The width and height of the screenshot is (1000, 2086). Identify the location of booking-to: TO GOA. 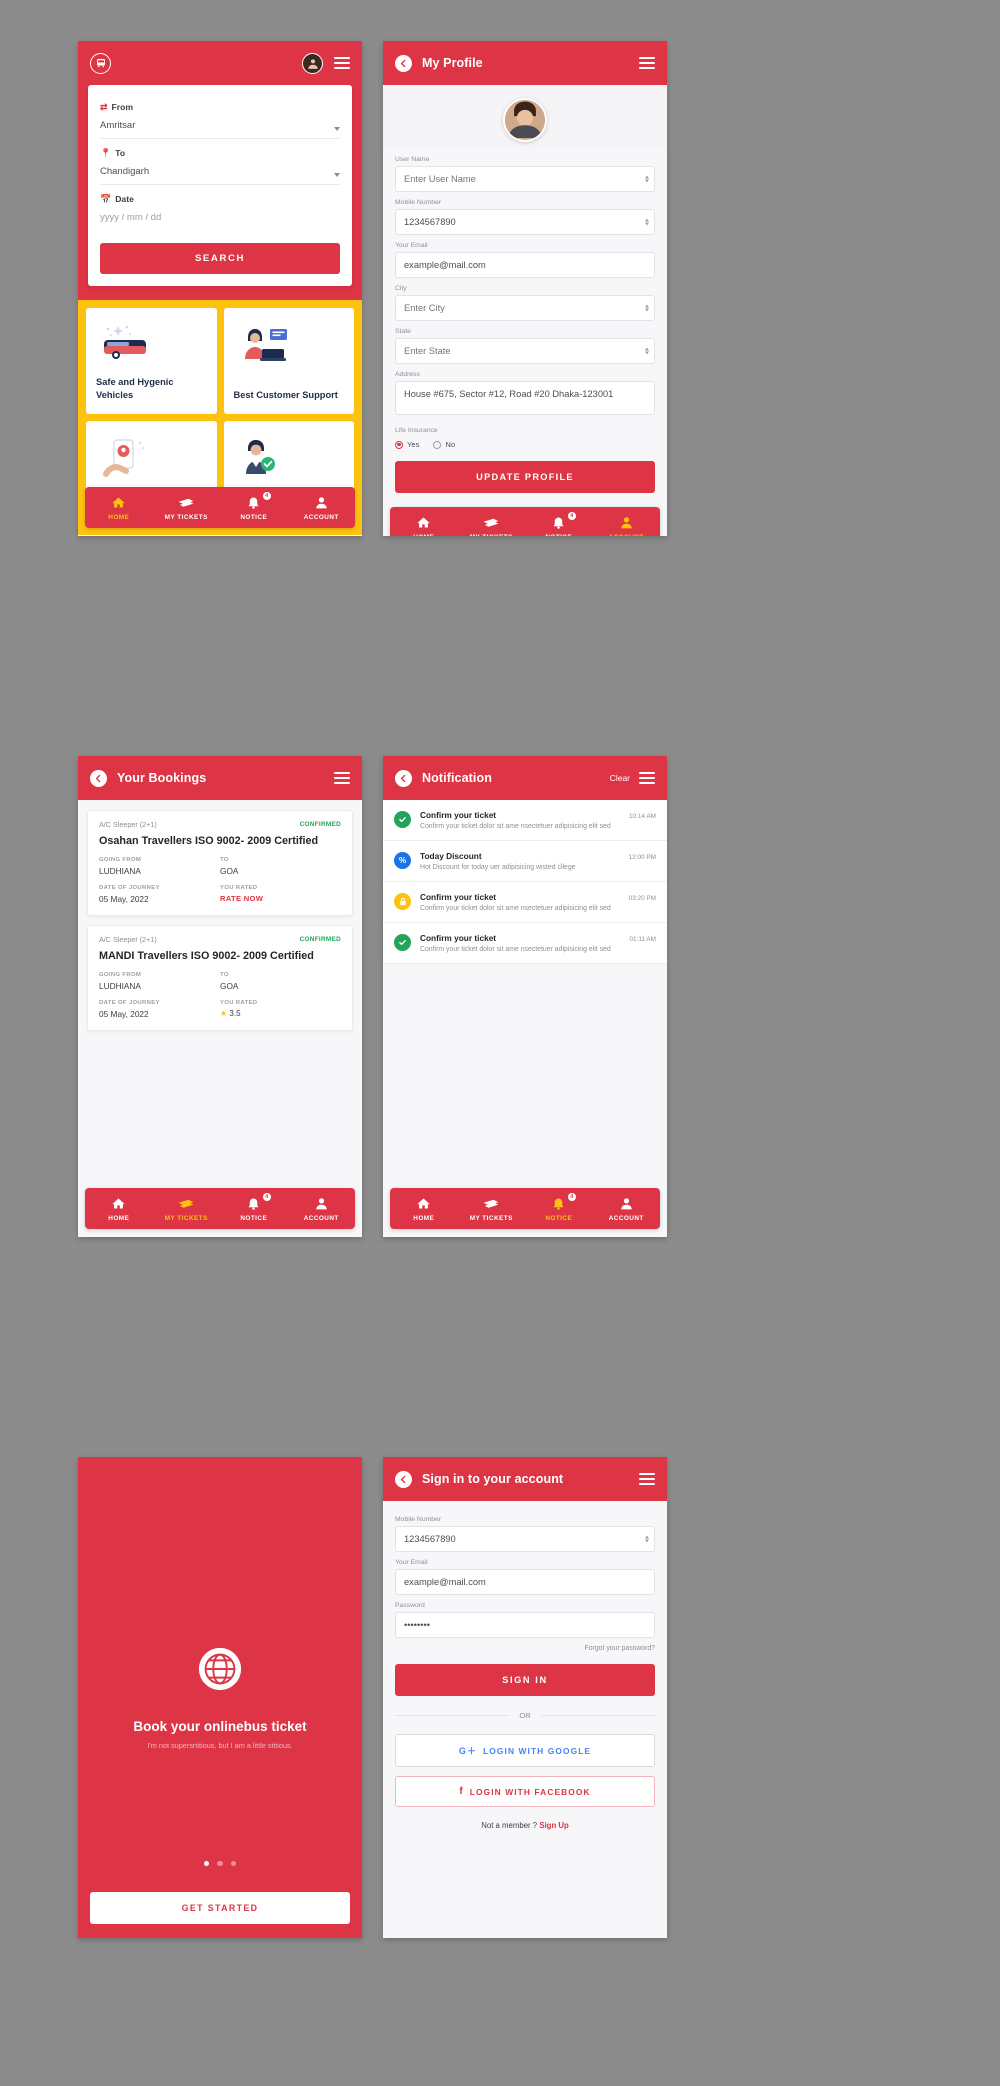
(280, 981).